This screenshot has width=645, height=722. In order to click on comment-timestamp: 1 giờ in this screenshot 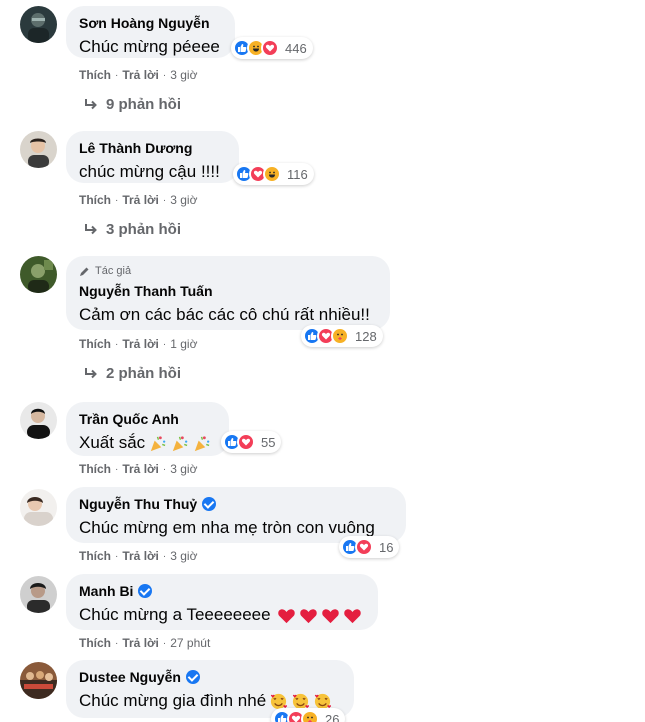, I will do `click(183, 344)`.